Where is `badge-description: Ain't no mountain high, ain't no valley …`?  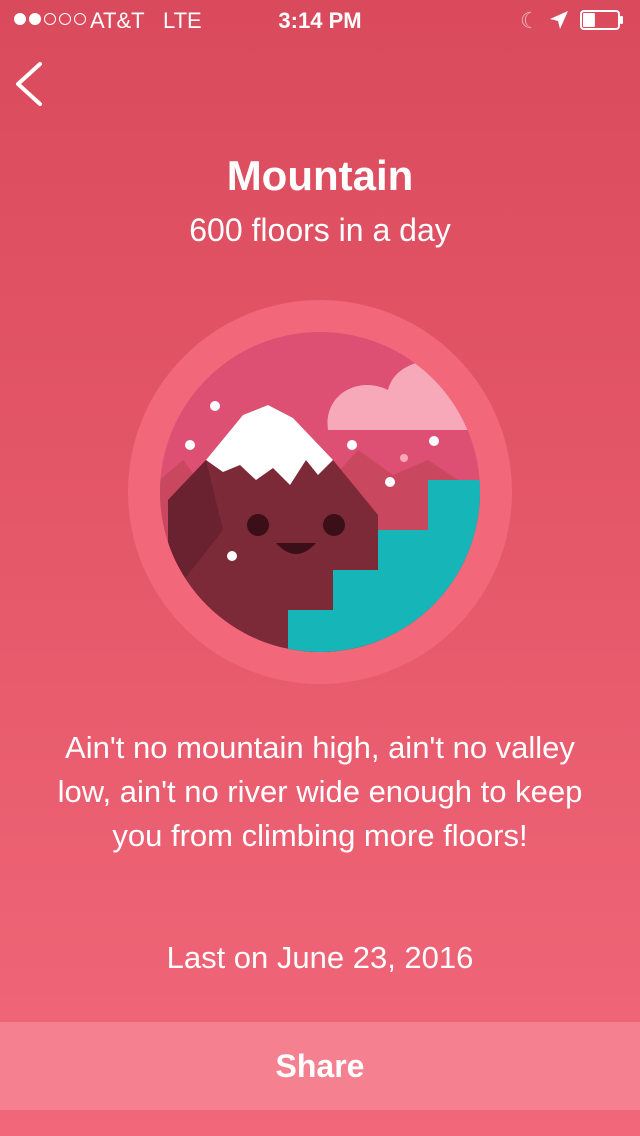
badge-description: Ain't no mountain high, ain't no valley … is located at coordinates (320, 791).